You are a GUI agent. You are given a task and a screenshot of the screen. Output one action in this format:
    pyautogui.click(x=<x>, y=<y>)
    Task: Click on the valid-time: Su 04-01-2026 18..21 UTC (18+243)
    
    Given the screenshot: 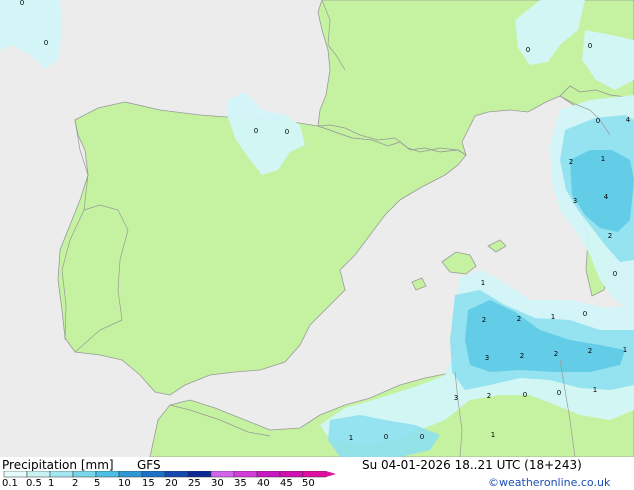 What is the action you would take?
    pyautogui.click(x=472, y=465)
    